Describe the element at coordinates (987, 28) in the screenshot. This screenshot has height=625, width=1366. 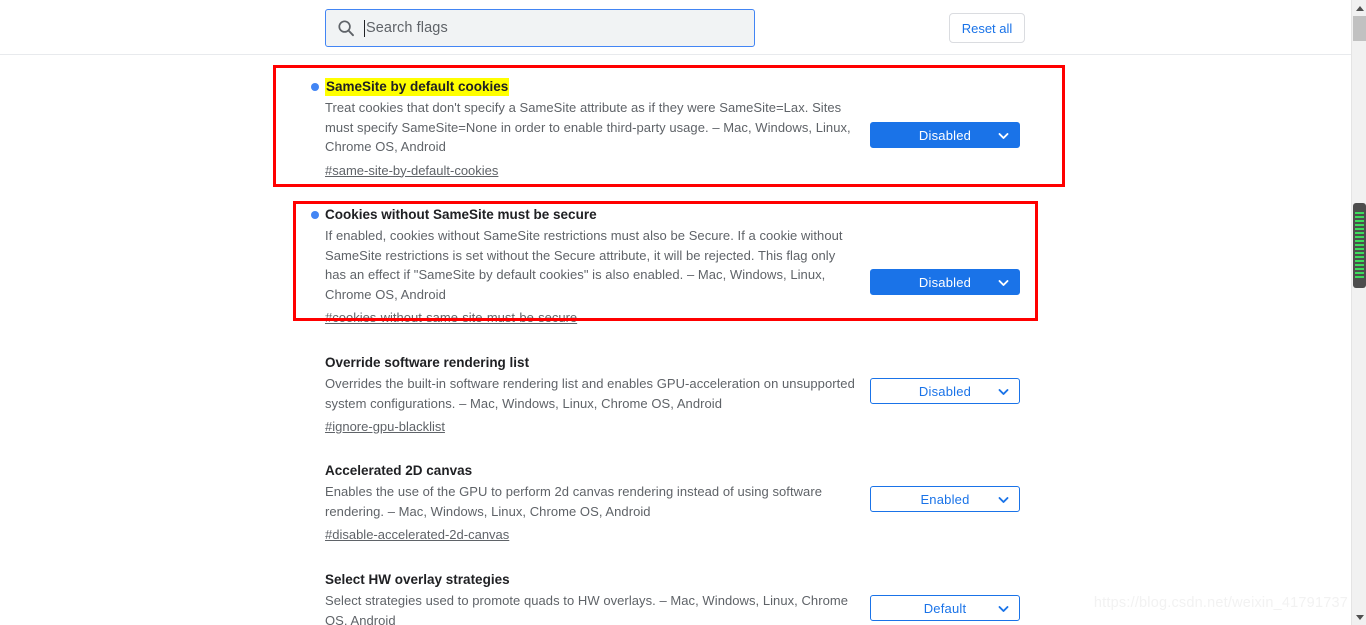
I see `reset-all-button: Reset all` at that location.